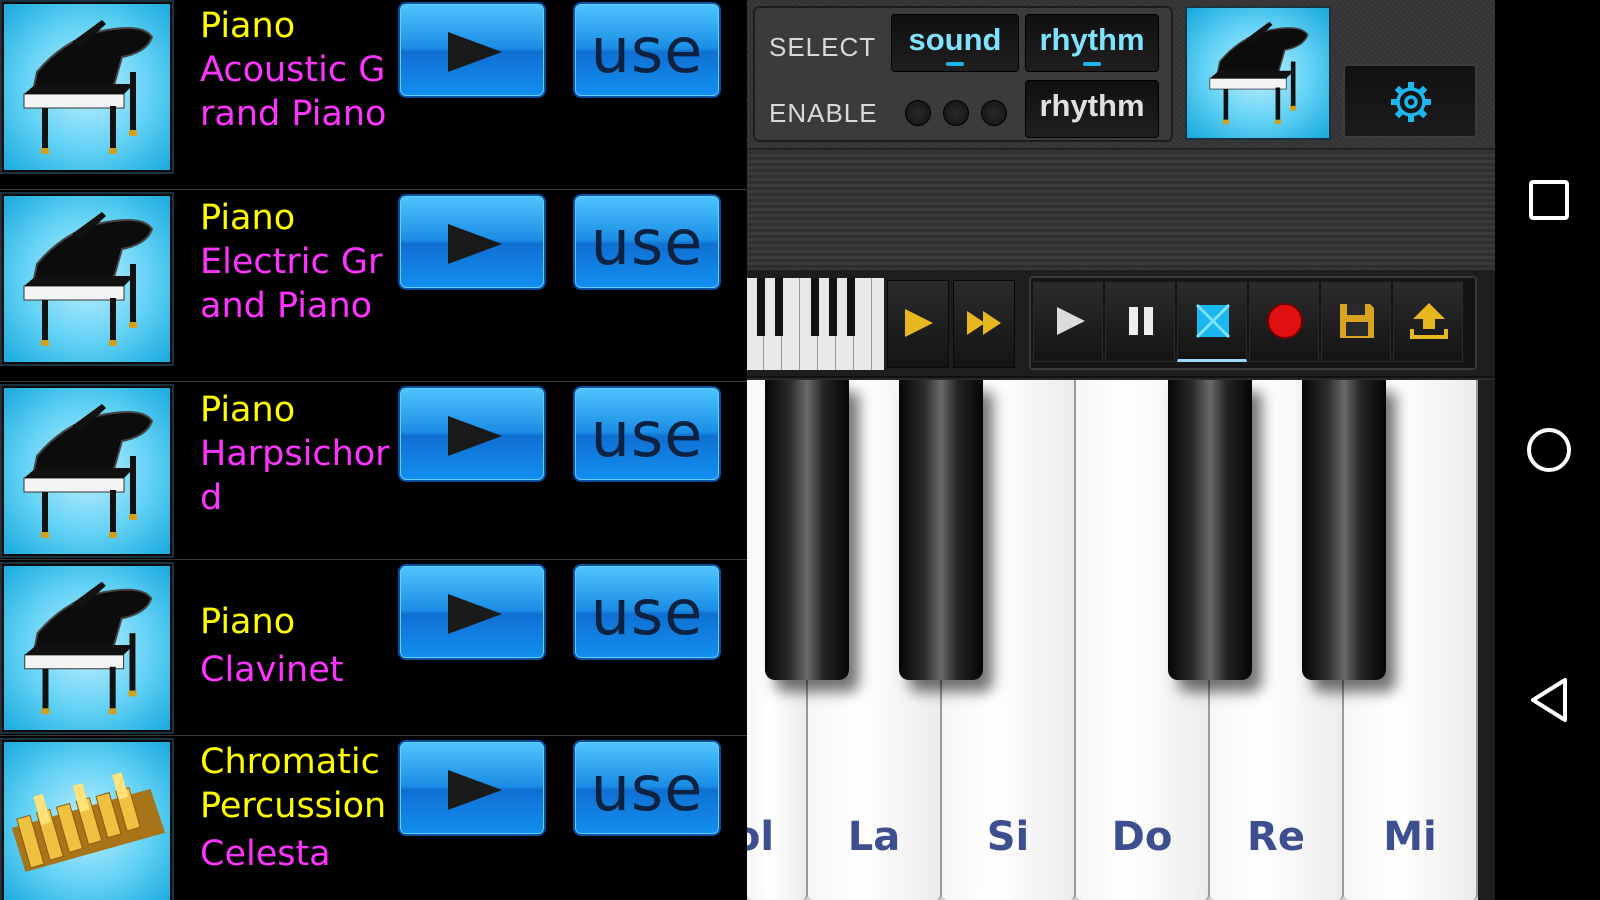  I want to click on instrument-category: Chromatic Percussion, so click(293, 784).